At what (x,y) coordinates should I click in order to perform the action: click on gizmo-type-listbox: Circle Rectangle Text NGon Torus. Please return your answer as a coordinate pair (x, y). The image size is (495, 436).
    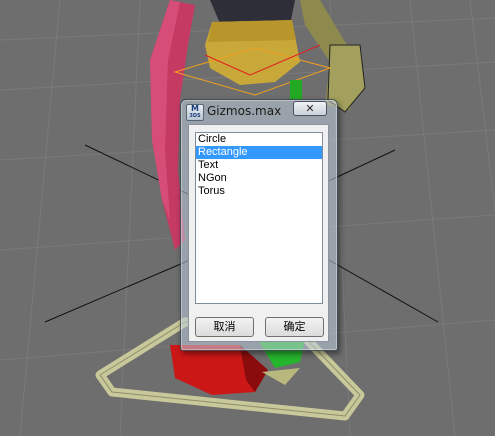
    Looking at the image, I should click on (259, 218).